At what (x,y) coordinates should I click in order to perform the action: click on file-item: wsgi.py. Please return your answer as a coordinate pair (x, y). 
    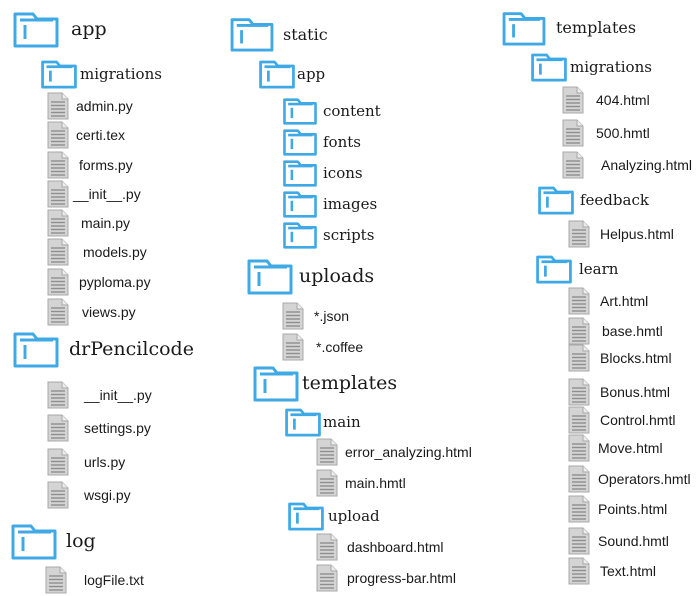
    Looking at the image, I should click on (147, 496).